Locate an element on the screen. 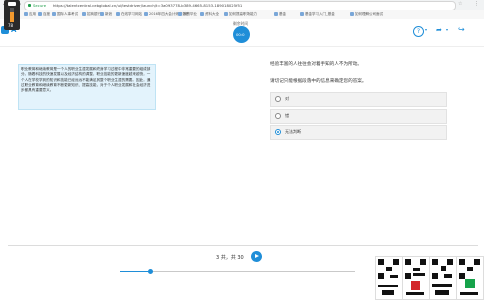  play-icon is located at coordinates (257, 256).